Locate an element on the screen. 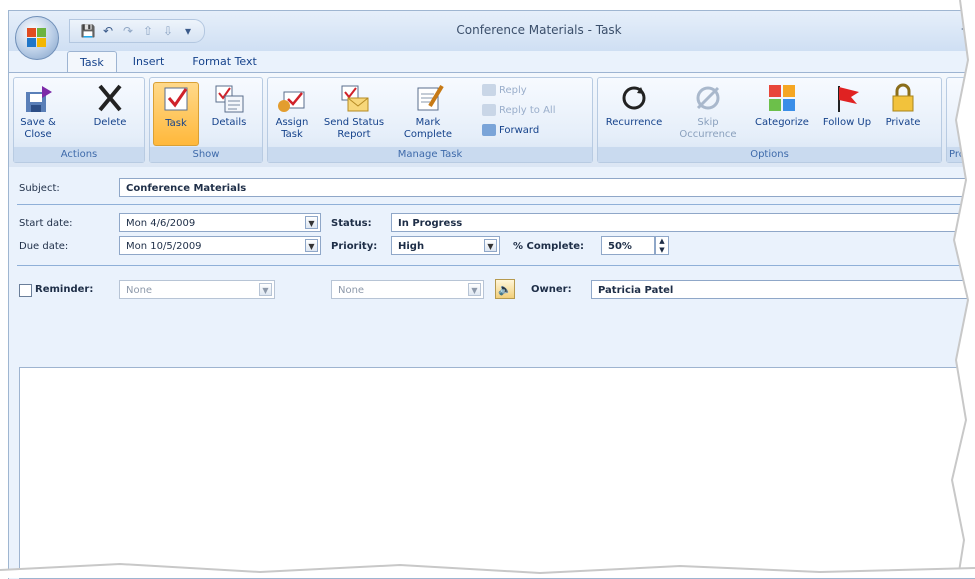 The height and width of the screenshot is (579, 975). reply-all-icon is located at coordinates (489, 110).